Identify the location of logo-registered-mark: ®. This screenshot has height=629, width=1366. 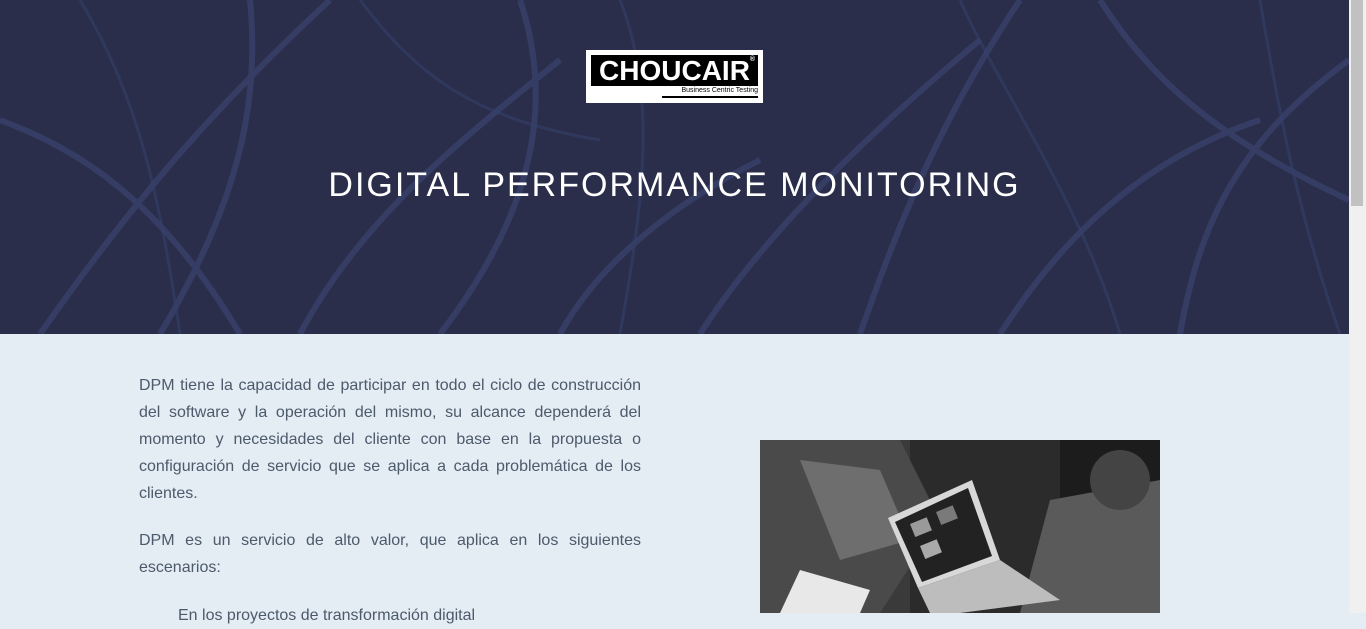
(752, 59).